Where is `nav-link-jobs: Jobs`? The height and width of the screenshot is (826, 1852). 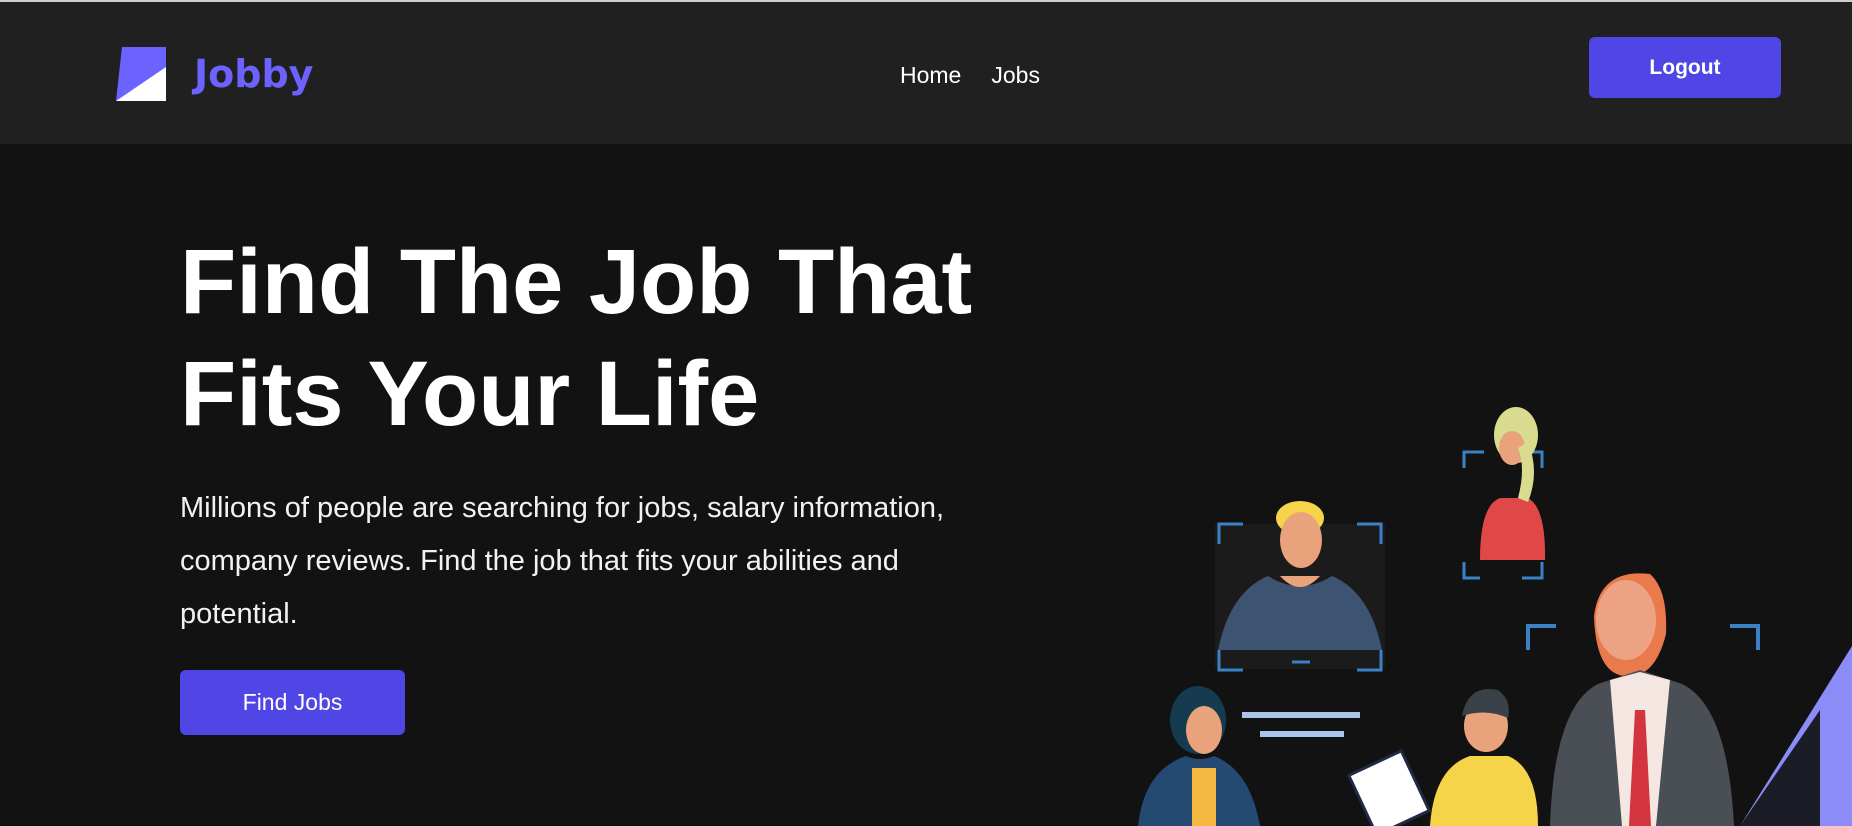 nav-link-jobs: Jobs is located at coordinates (1015, 75).